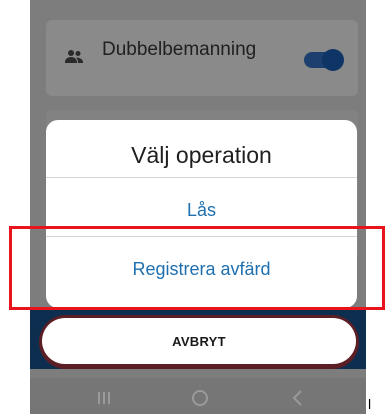  Describe the element at coordinates (333, 60) in the screenshot. I see `toggle-knob` at that location.